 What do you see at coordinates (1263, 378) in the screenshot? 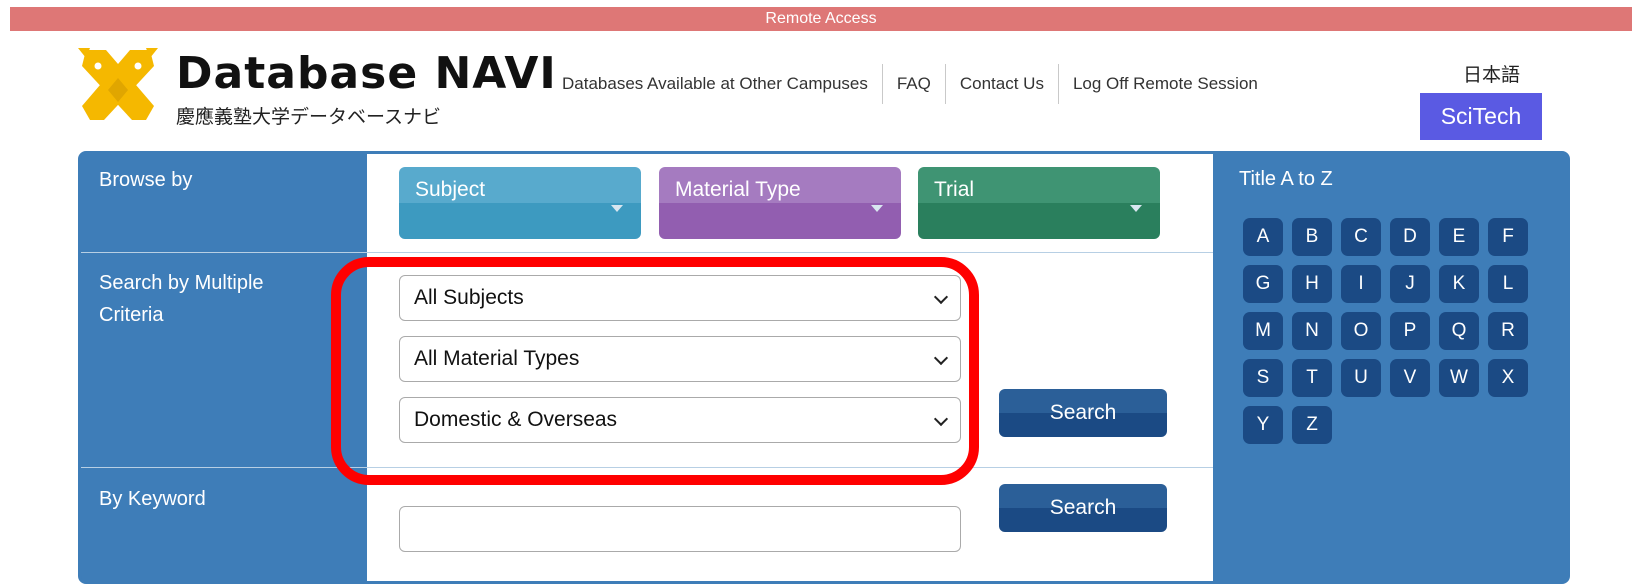
I see `az-letter-s: S` at bounding box center [1263, 378].